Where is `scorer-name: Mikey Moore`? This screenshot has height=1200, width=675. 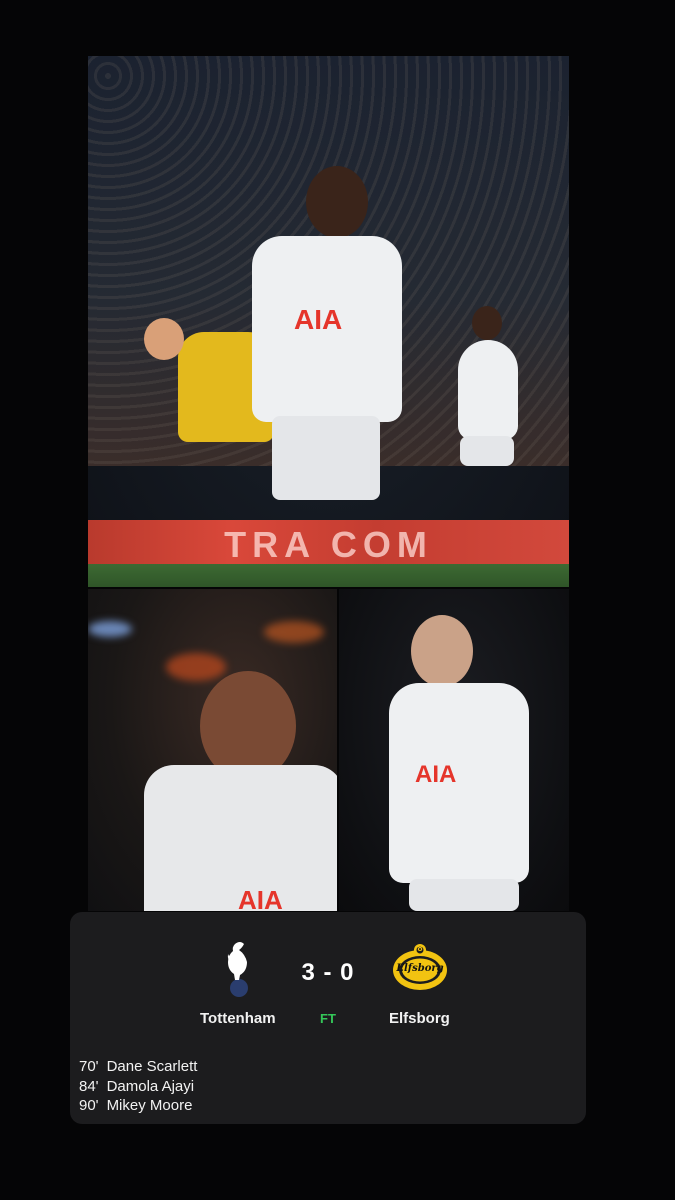 scorer-name: Mikey Moore is located at coordinates (149, 1105).